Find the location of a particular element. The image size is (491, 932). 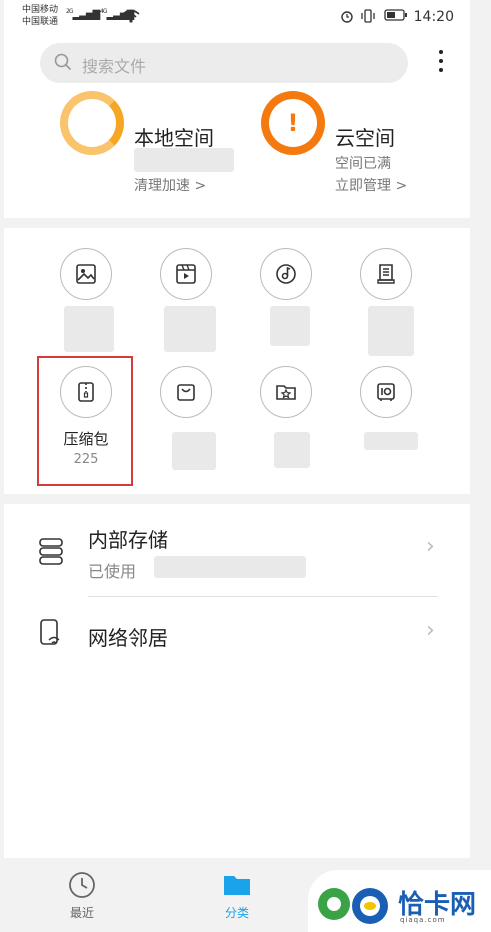

clock: 14:20 is located at coordinates (433, 17).